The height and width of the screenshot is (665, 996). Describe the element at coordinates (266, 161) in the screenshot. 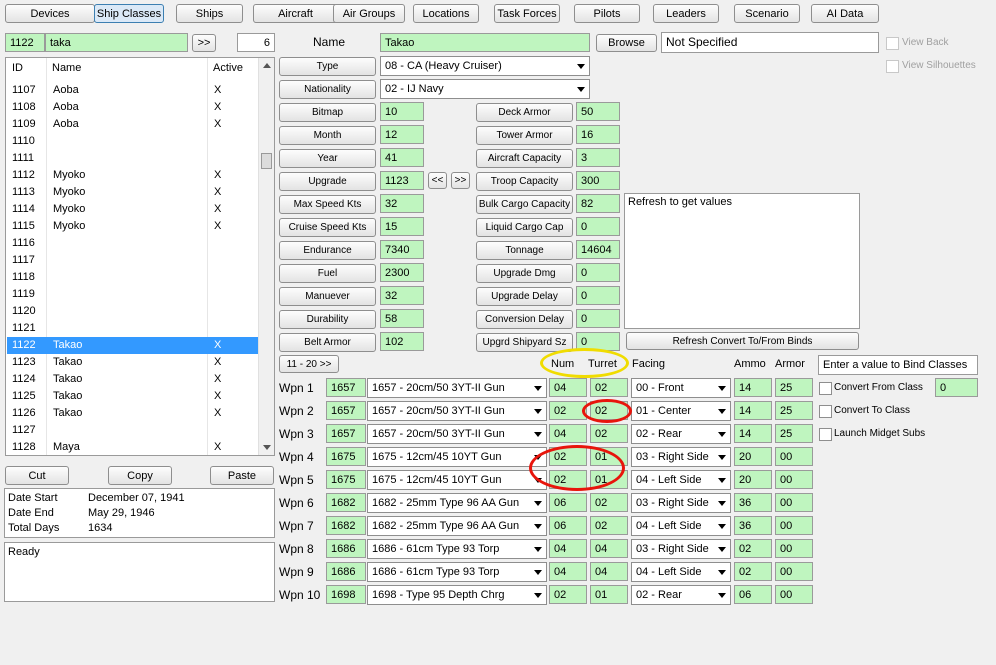

I see `scroll-thumb` at that location.